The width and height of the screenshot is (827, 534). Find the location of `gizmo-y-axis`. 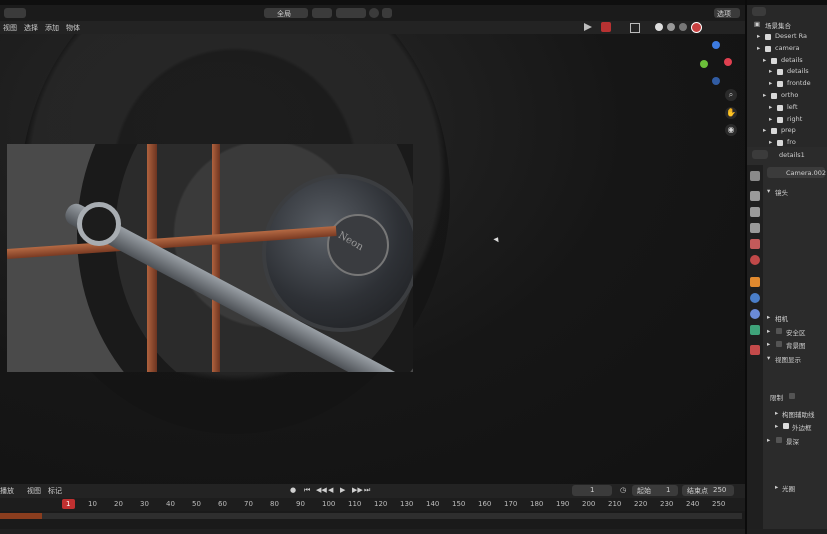

gizmo-y-axis is located at coordinates (704, 64).